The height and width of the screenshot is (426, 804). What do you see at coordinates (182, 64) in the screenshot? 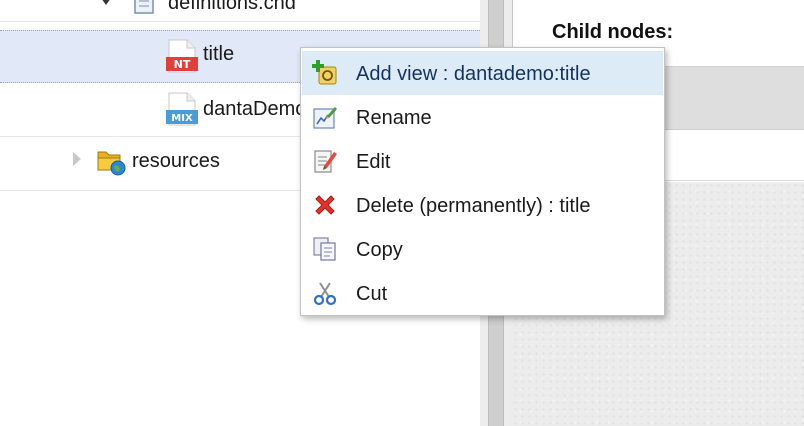
I see `svg-text: NT` at bounding box center [182, 64].